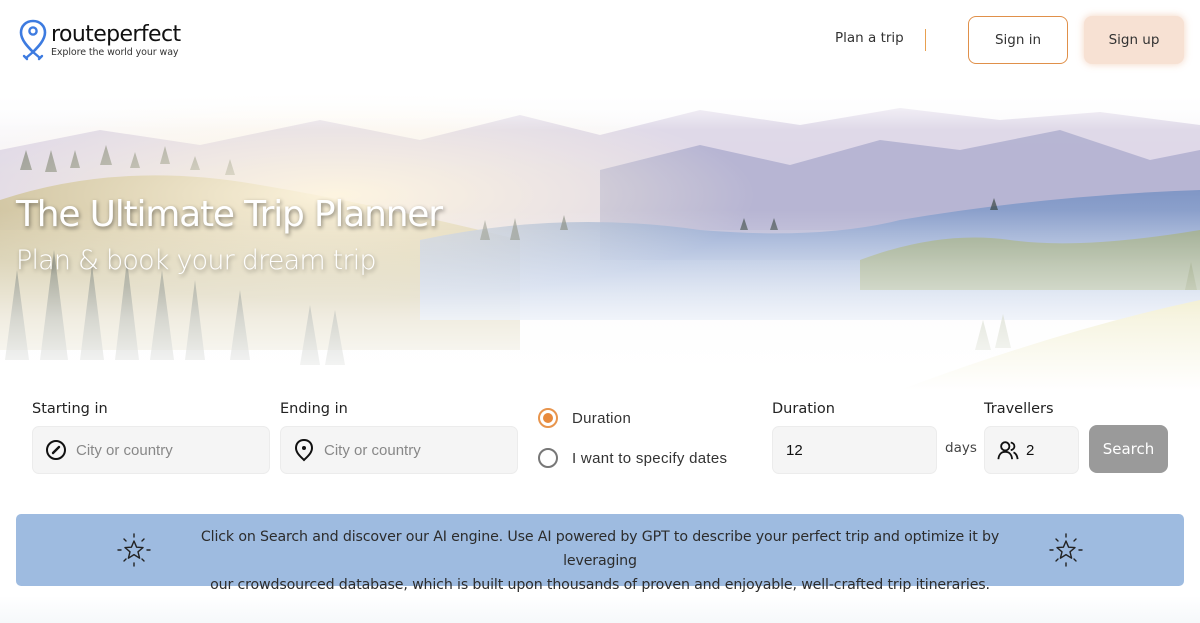 This screenshot has width=1200, height=623. Describe the element at coordinates (548, 418) in the screenshot. I see `radio-duration-control` at that location.